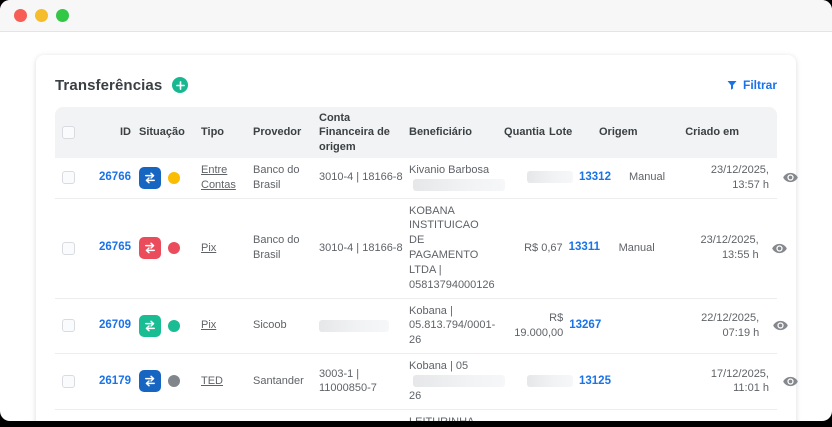  I want to click on beneficiary-value: LEITURINHA S.A. | 210432820001-84, so click(447, 418).